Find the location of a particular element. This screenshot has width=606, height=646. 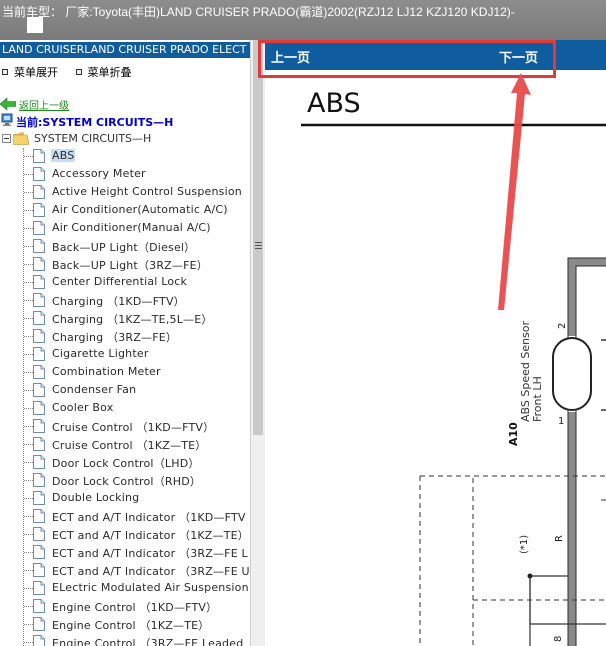

back-link: 返回上一级 is located at coordinates (44, 104).